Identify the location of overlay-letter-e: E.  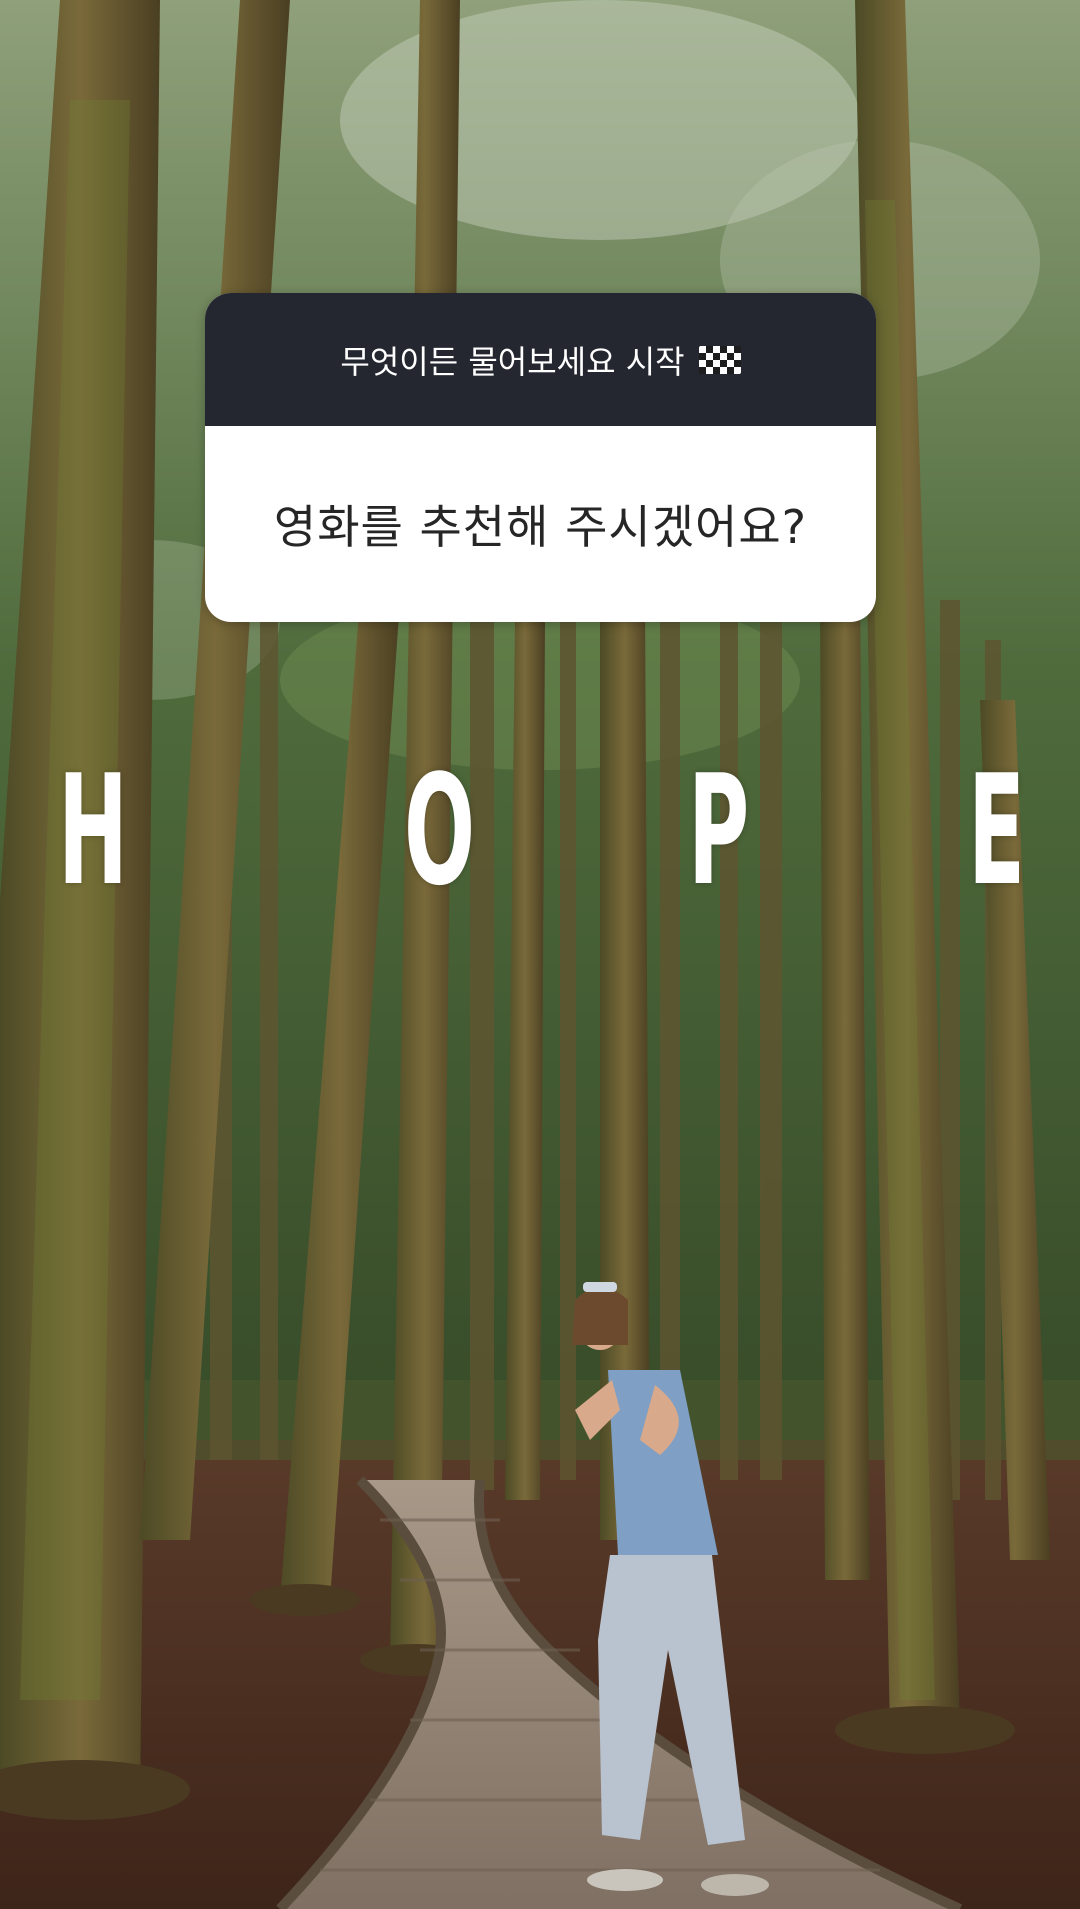
(997, 830).